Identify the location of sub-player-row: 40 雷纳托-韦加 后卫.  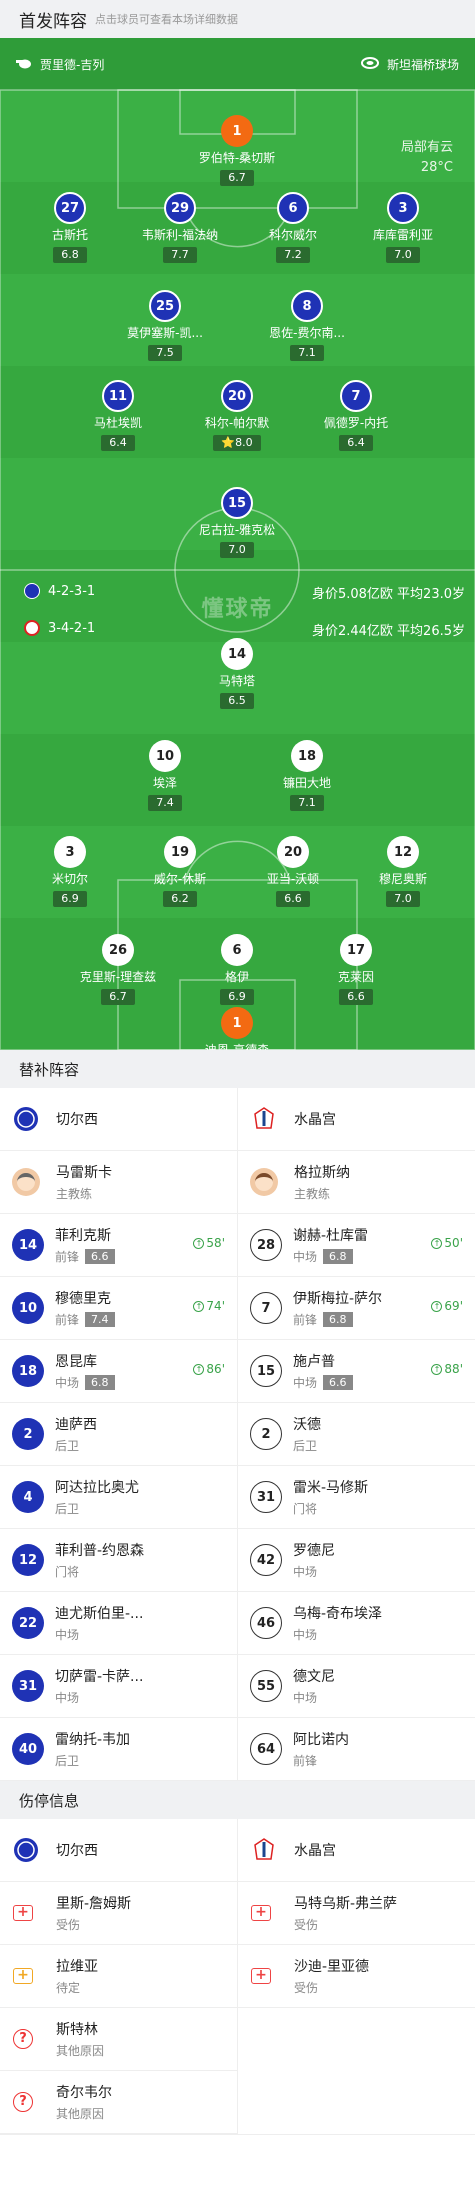
(118, 1749).